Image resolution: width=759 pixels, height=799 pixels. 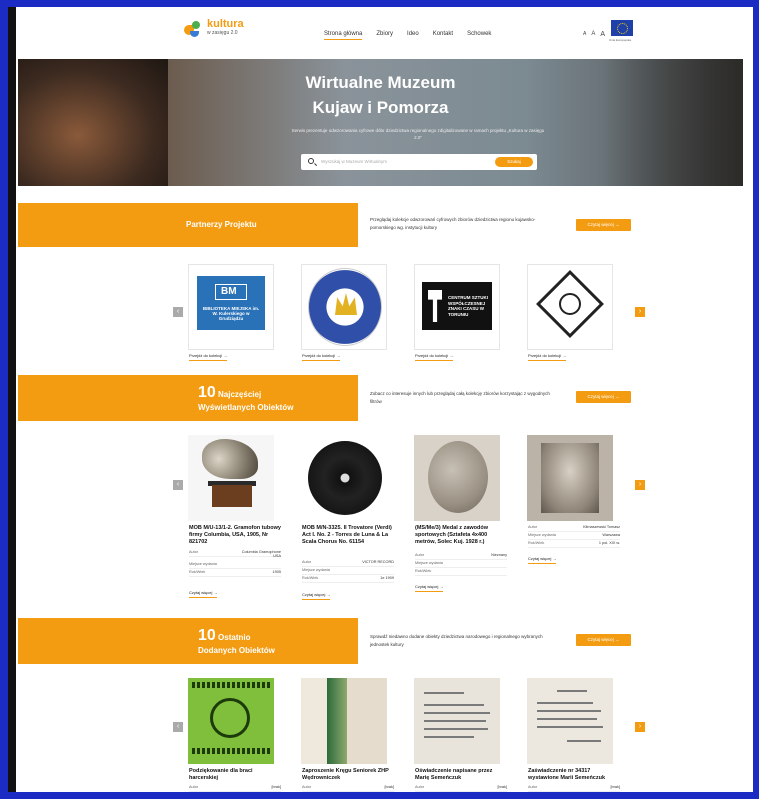 What do you see at coordinates (235, 775) in the screenshot?
I see `object-title: Podziękowanie dla braci harcerskiej` at bounding box center [235, 775].